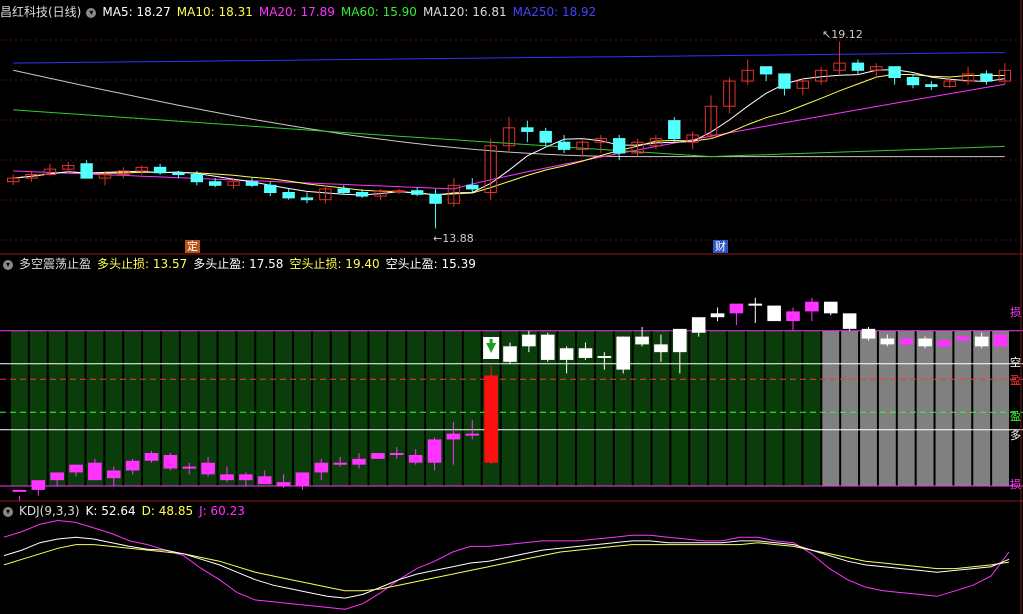 This screenshot has height=614, width=1023. Describe the element at coordinates (41, 12) in the screenshot. I see `stock-title: 昌红科技(日线)` at that location.